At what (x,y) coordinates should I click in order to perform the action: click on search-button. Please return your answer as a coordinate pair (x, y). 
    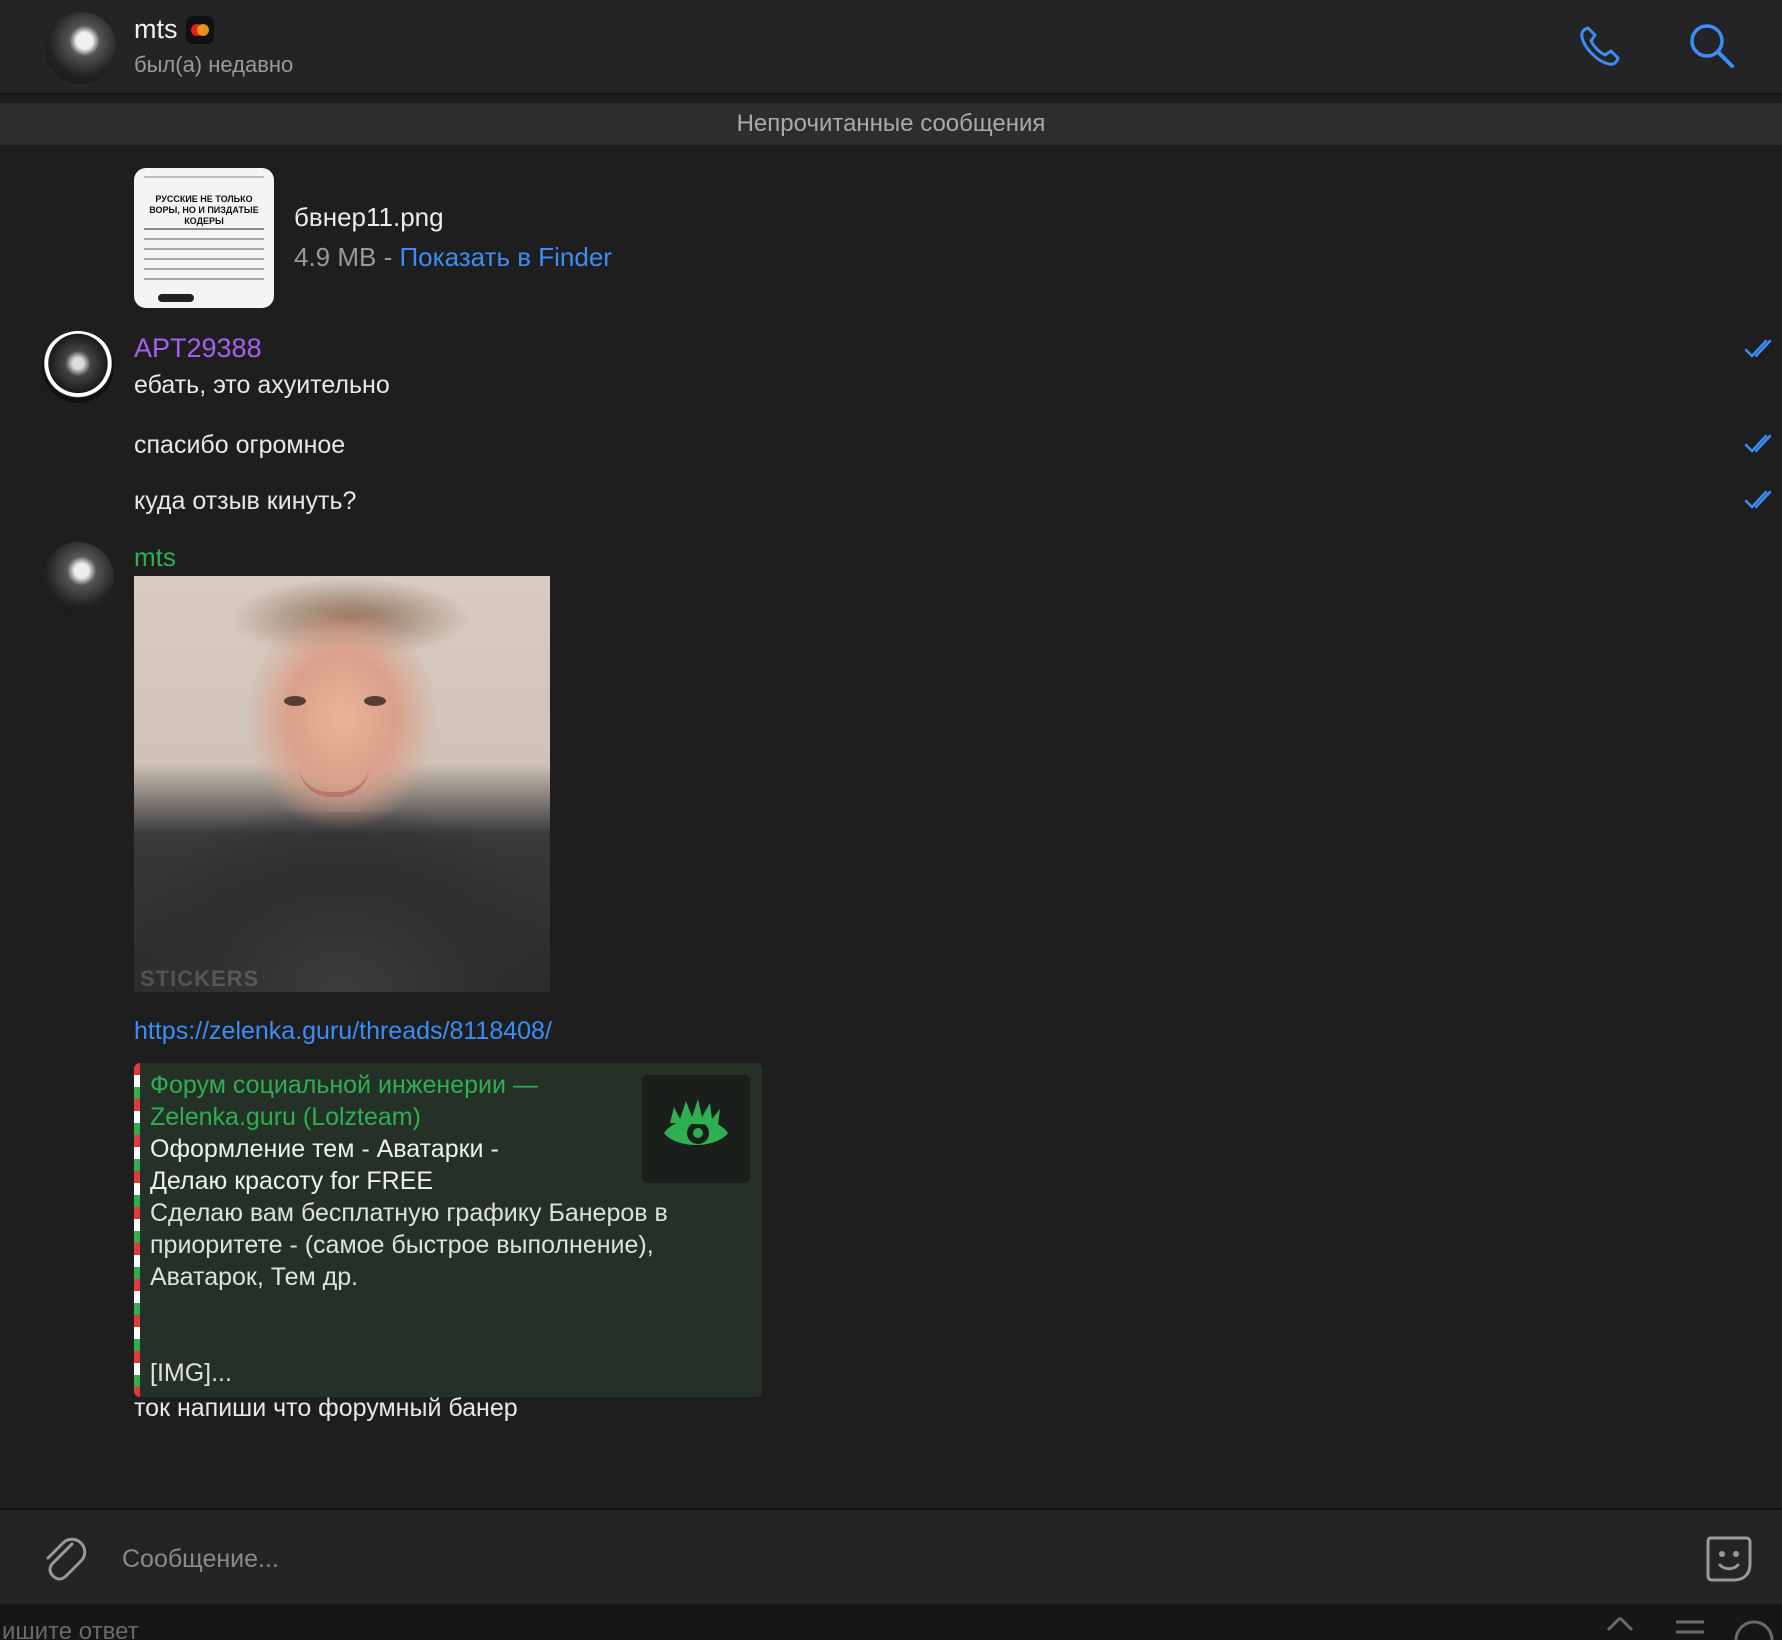
    Looking at the image, I should click on (1712, 46).